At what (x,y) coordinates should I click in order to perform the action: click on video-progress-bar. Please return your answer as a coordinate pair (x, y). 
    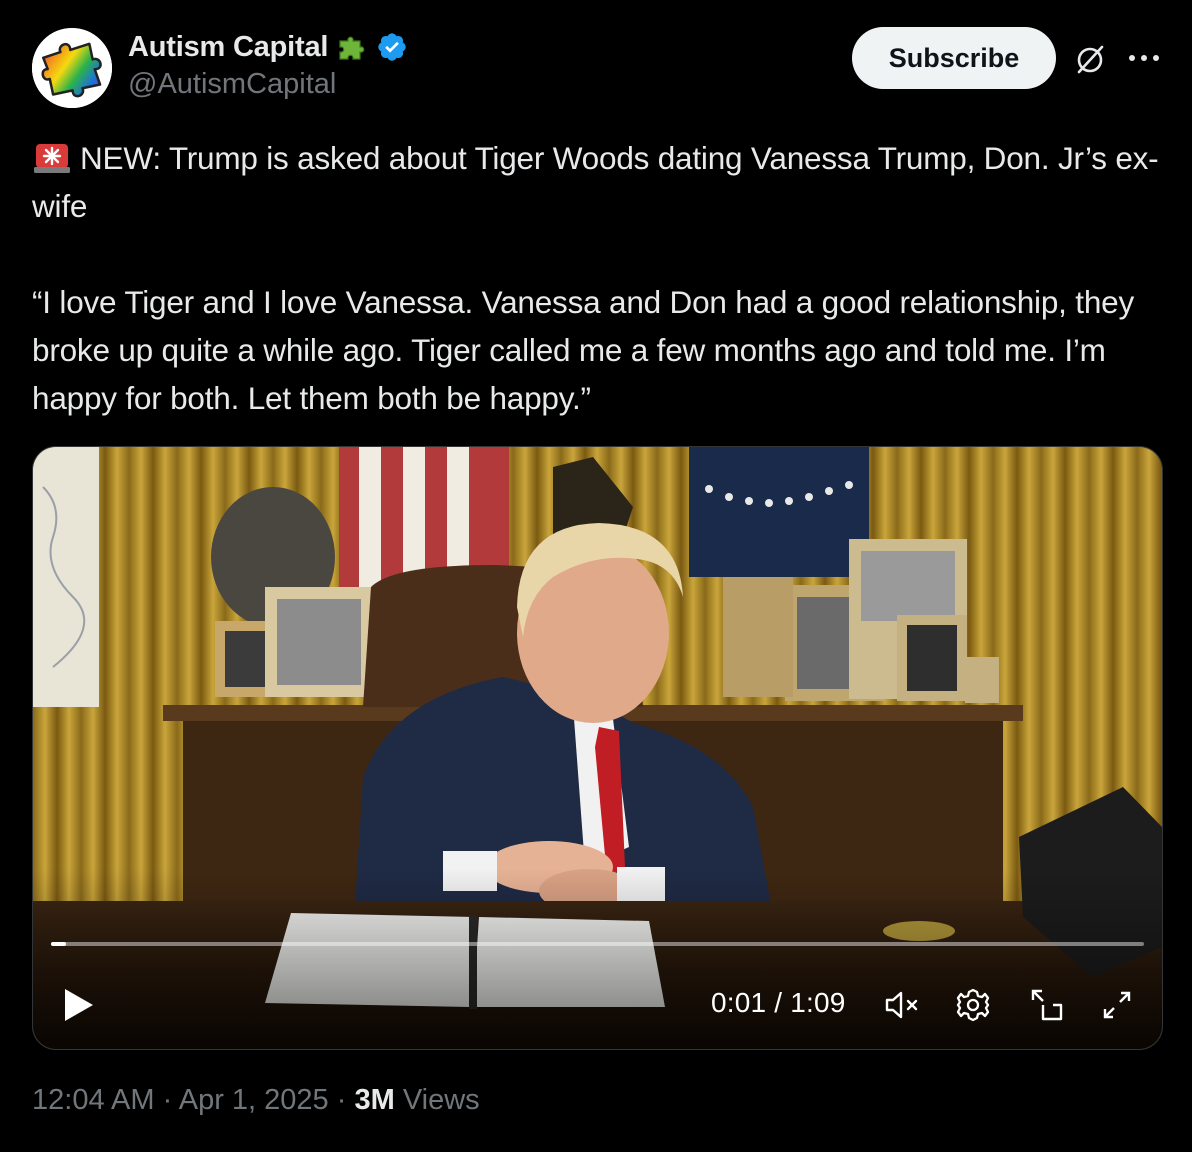
    Looking at the image, I should click on (597, 944).